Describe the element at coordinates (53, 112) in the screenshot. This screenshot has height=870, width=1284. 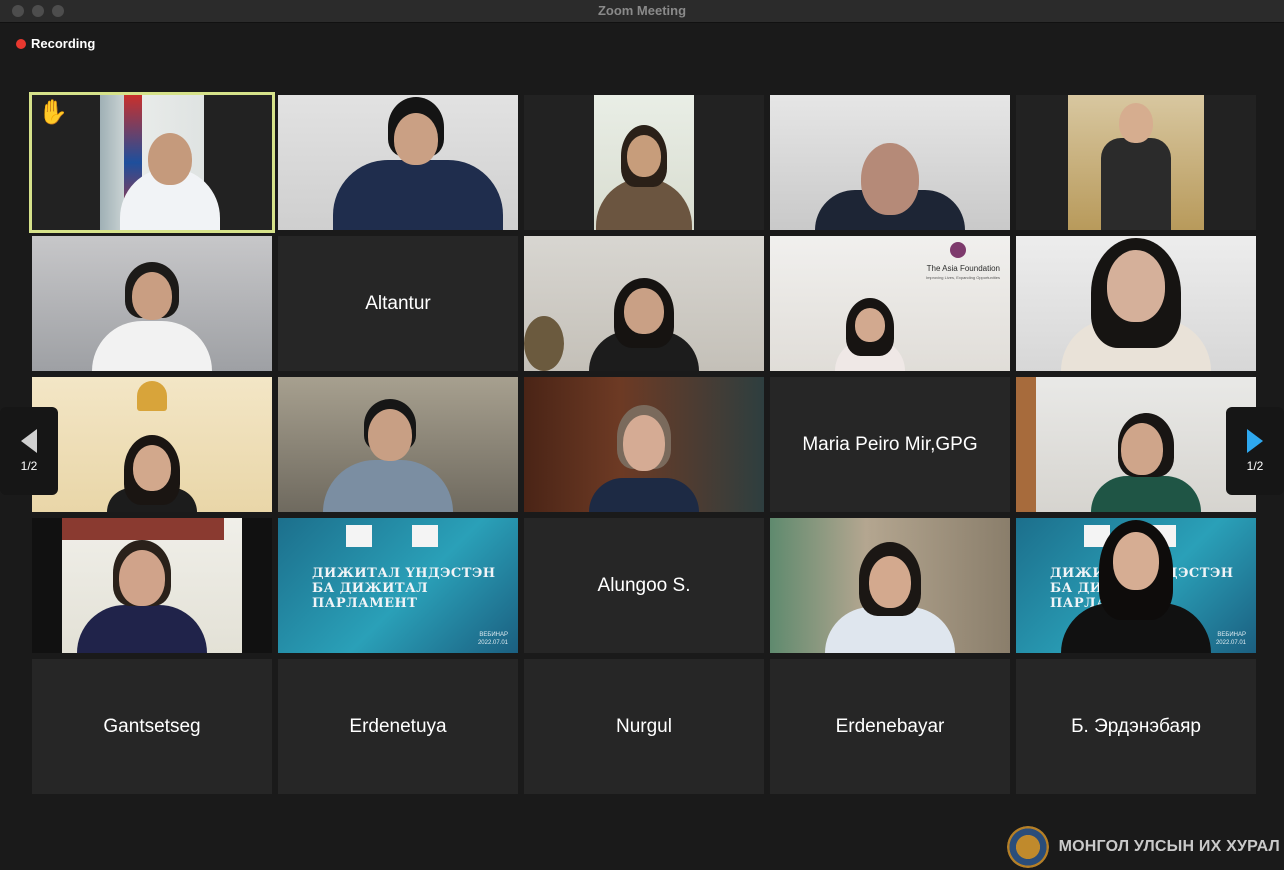
I see `raised-hand-icon: ✋` at that location.